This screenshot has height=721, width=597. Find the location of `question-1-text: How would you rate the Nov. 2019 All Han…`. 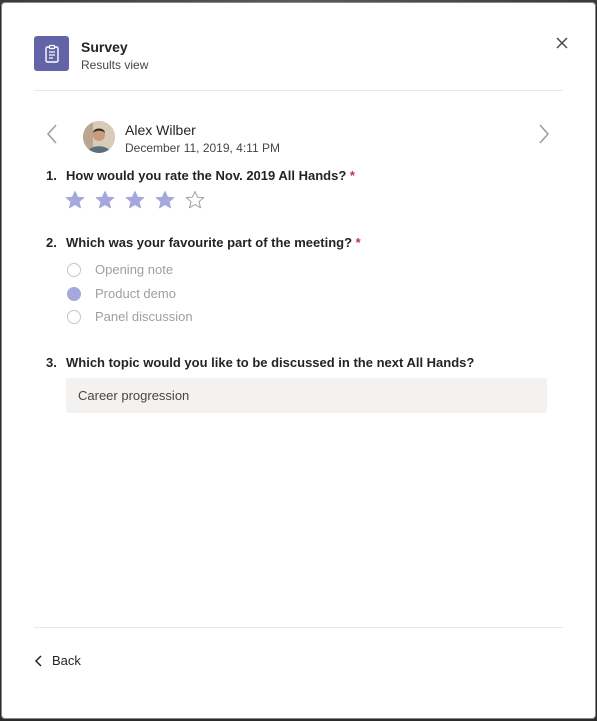

question-1-text: How would you rate the Nov. 2019 All Han… is located at coordinates (210, 175).